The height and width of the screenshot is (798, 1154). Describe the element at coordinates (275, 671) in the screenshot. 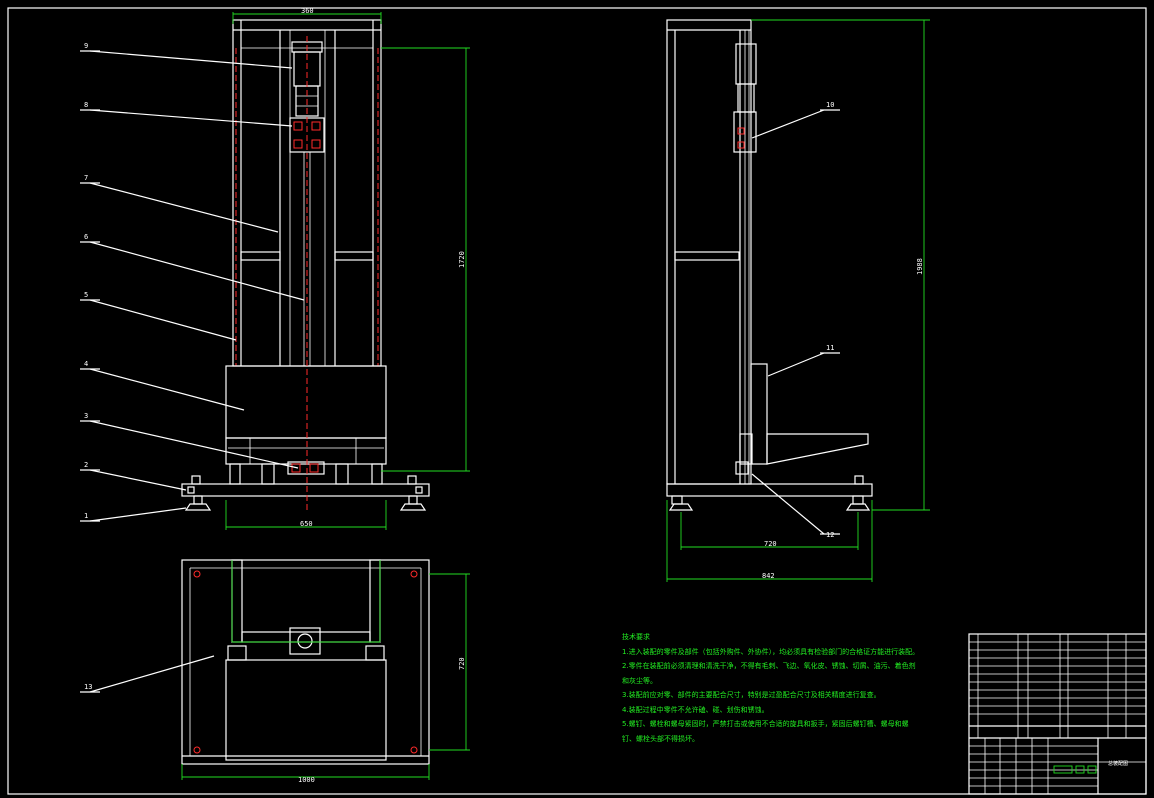

I see `top-view: 720 1000 13` at that location.